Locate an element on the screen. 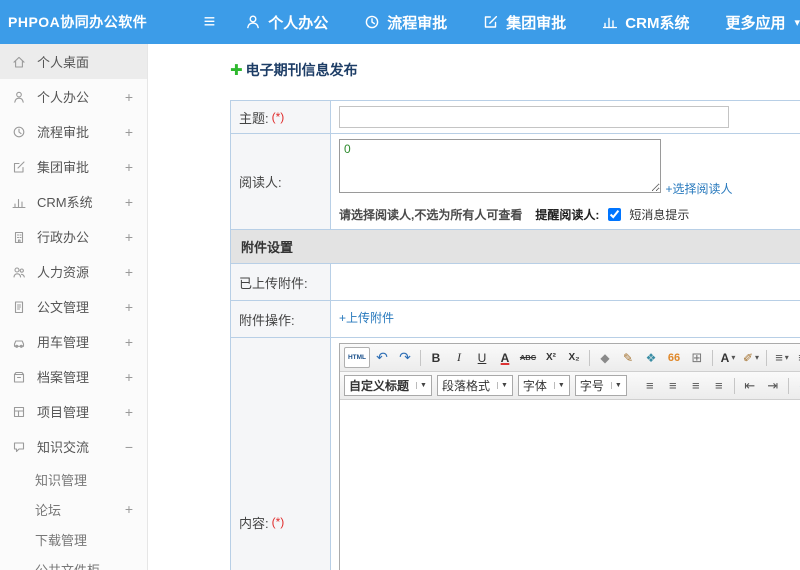  upload-attachment-link: +上传附件 is located at coordinates (366, 317).